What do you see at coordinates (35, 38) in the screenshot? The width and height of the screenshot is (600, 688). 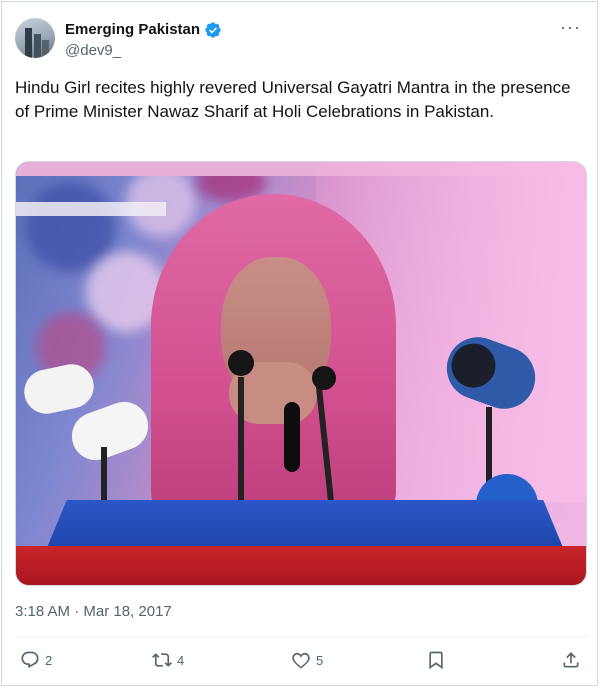 I see `avatar` at bounding box center [35, 38].